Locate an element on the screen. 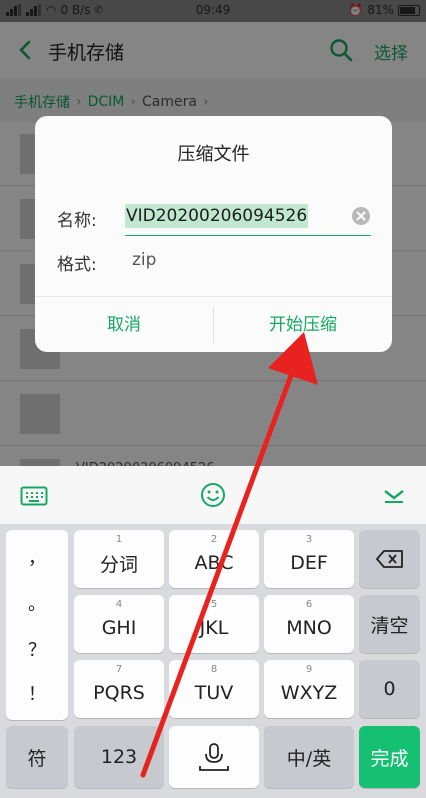  keyboard-toolbar is located at coordinates (213, 495).